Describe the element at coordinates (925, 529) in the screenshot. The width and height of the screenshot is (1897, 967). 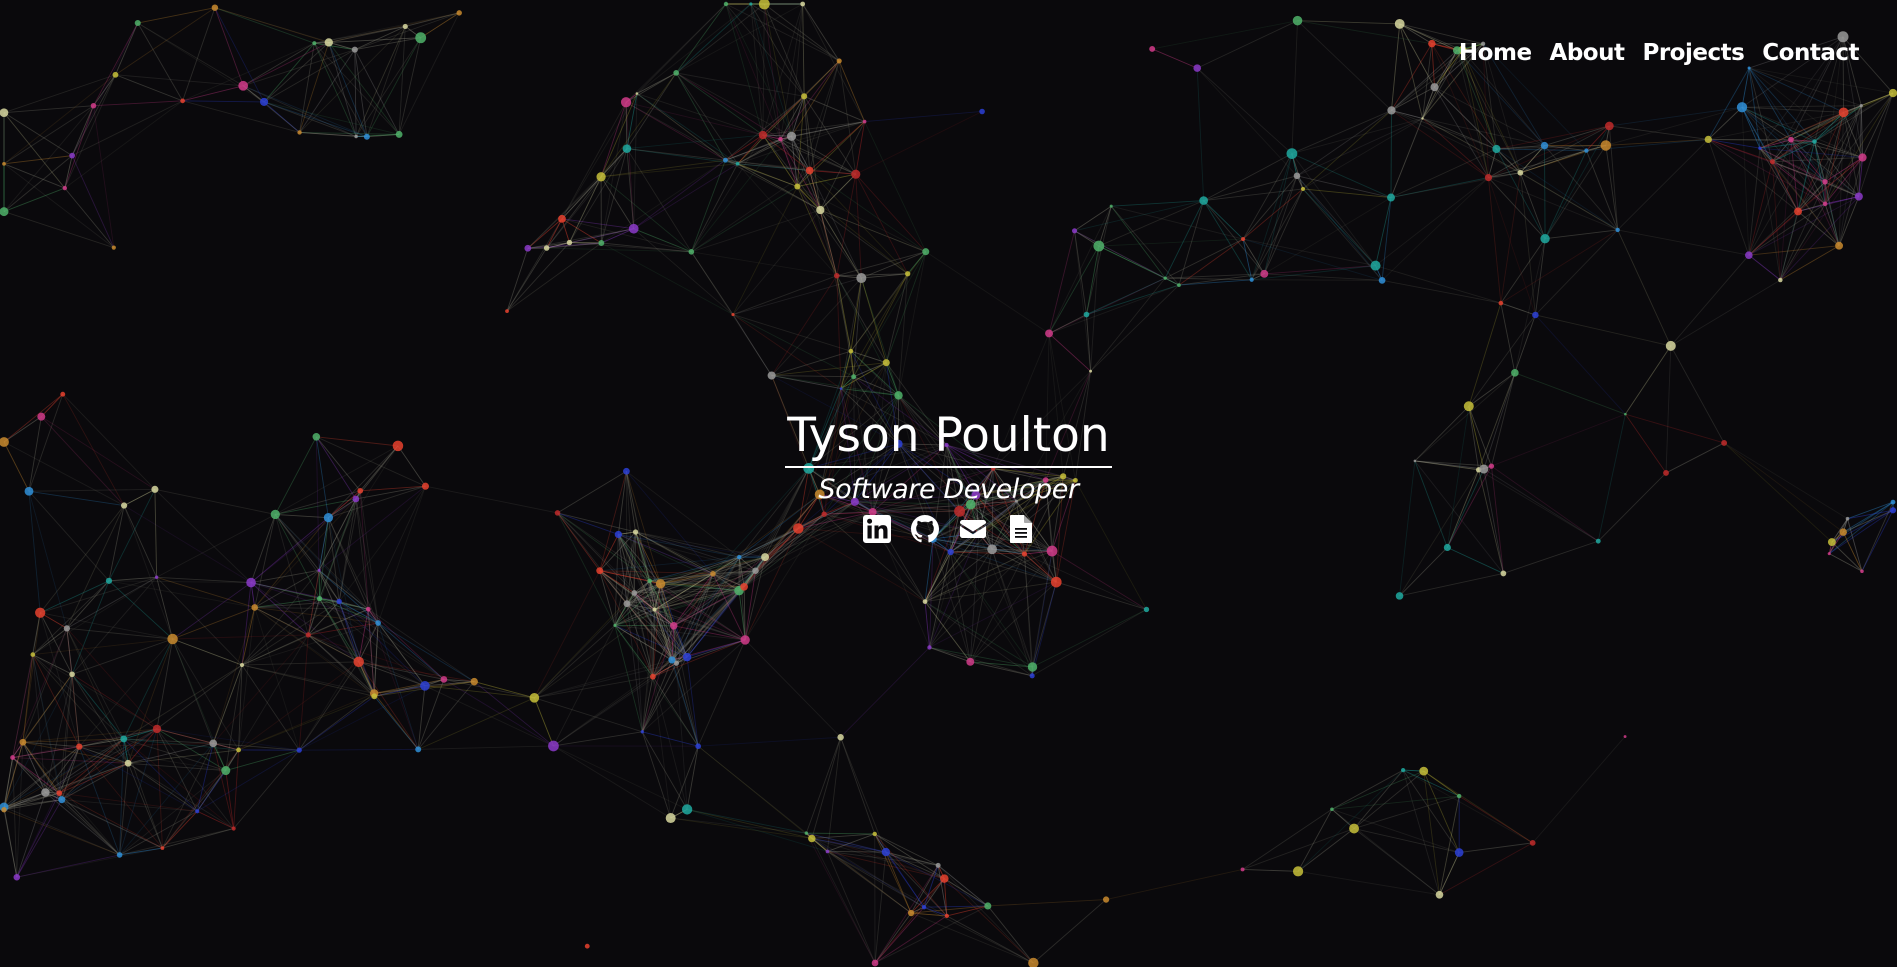
I see `github-link` at that location.